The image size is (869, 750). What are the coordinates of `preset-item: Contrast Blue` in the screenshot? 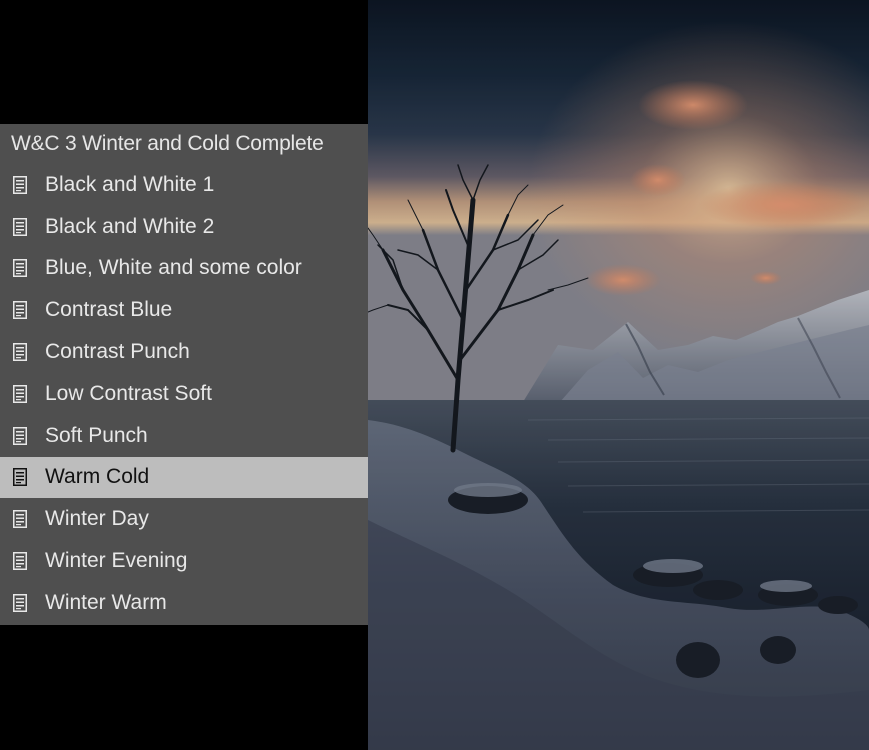 It's located at (184, 310).